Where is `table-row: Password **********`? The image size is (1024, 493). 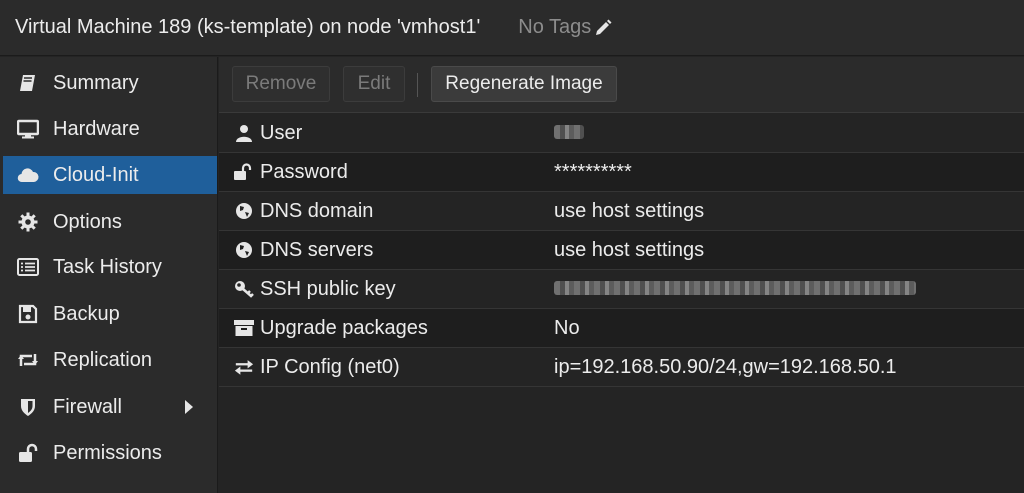 table-row: Password ********** is located at coordinates (621, 172).